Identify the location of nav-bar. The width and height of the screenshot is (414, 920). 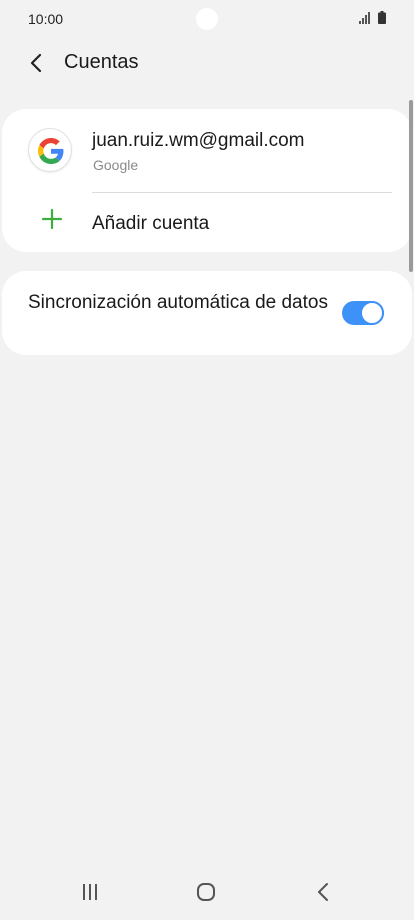
(207, 892).